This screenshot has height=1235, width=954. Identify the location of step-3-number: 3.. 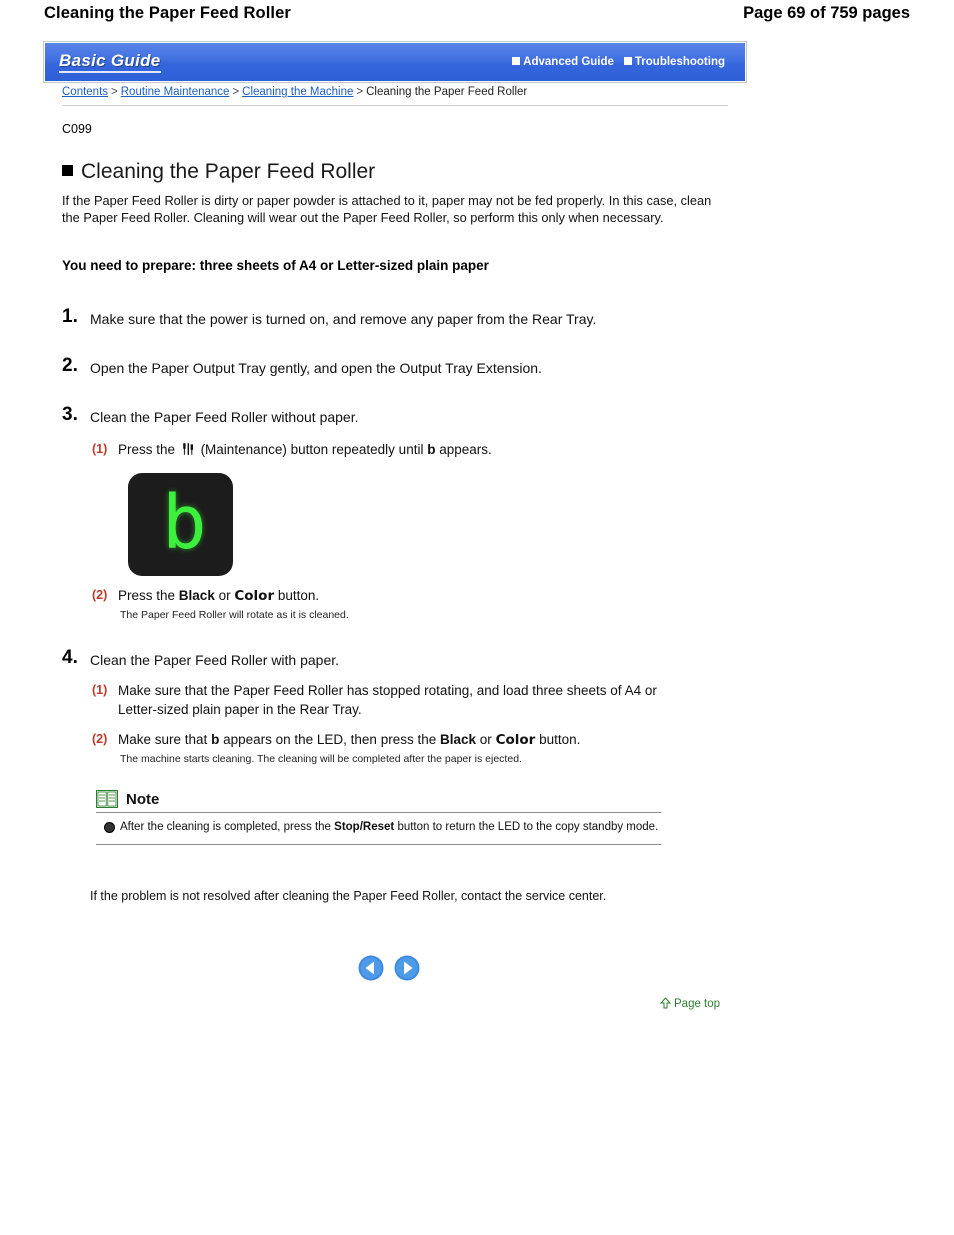
(70, 414).